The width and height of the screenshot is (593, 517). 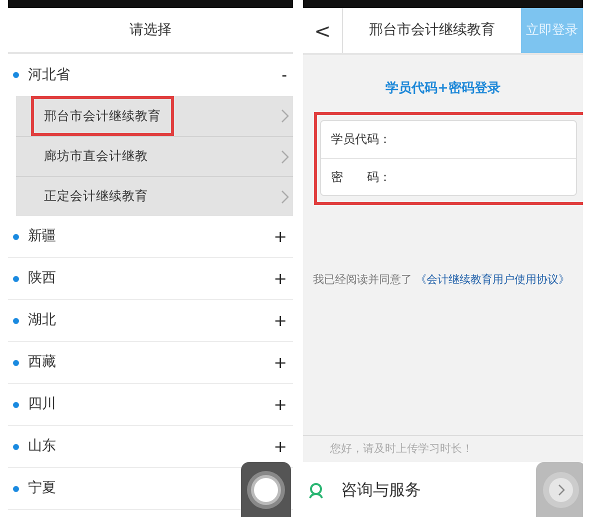 I want to click on agreement-text: 我已经阅读并同意了 《会计继续教育用户使用协议》, so click(x=441, y=280).